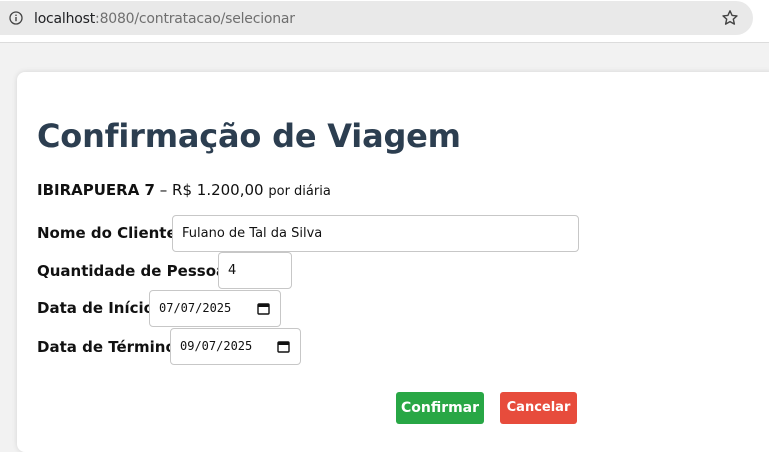 The height and width of the screenshot is (452, 769). I want to click on termino-value: 09/07/2025, so click(216, 346).